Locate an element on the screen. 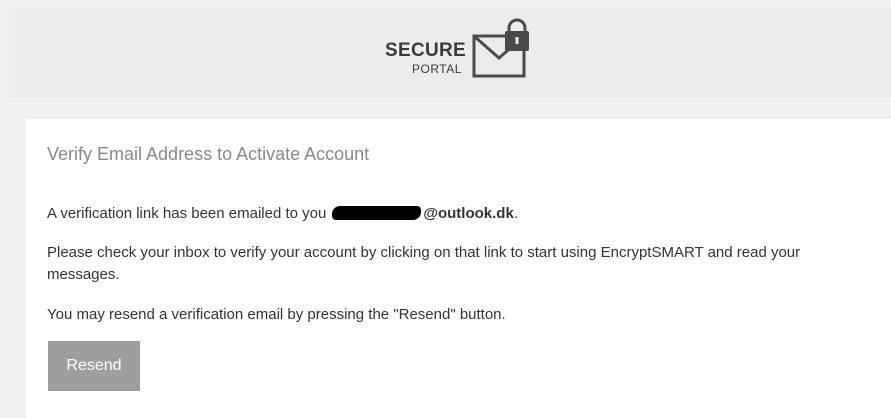  secure-portal-logo: SECURE PORTAL is located at coordinates (465, 50).